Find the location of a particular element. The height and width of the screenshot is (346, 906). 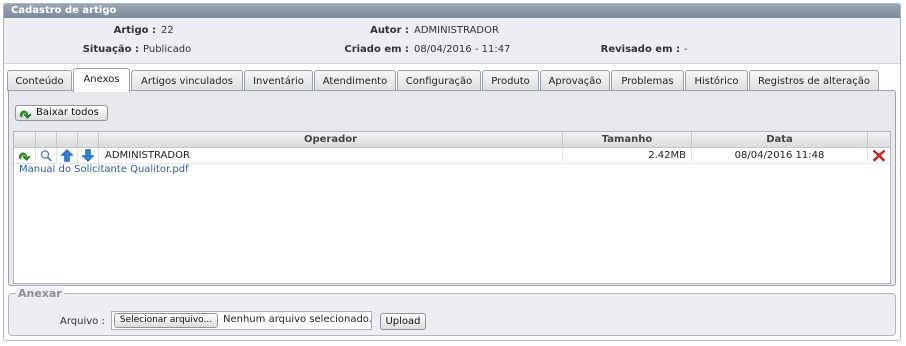

download-all-label: Baixar todos is located at coordinates (67, 112).